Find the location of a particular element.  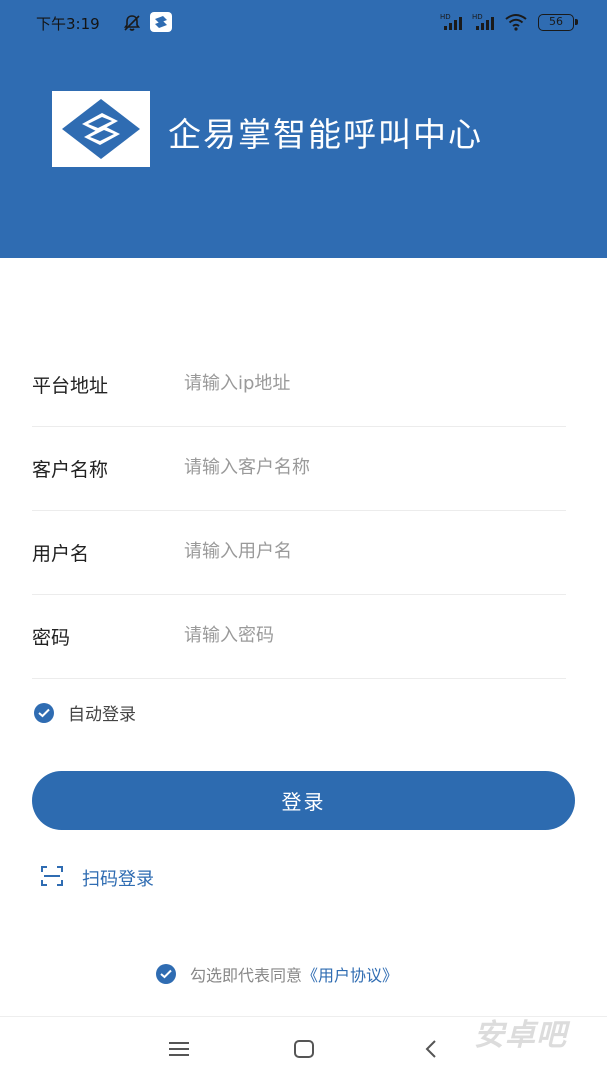

agreement-checkbox: 勾选即代表同意 《用户协议》 is located at coordinates (277, 974).